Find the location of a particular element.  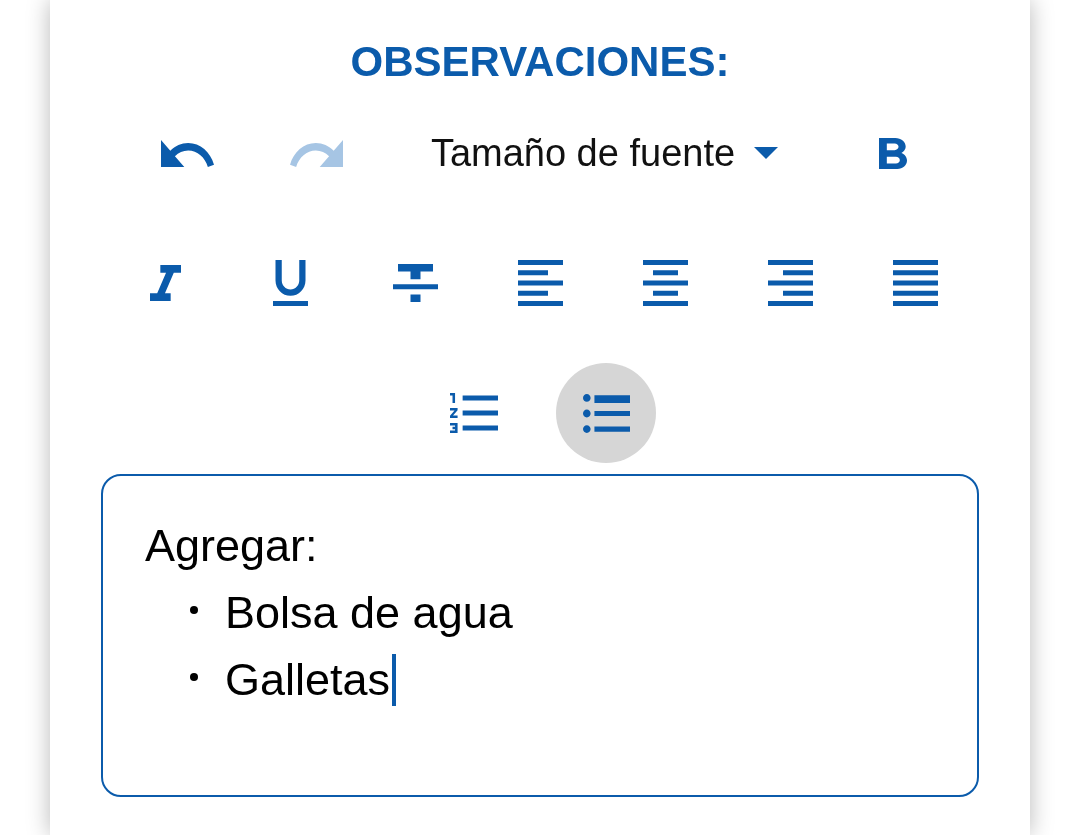

section-title: OBSERVACIONES: is located at coordinates (540, 62).